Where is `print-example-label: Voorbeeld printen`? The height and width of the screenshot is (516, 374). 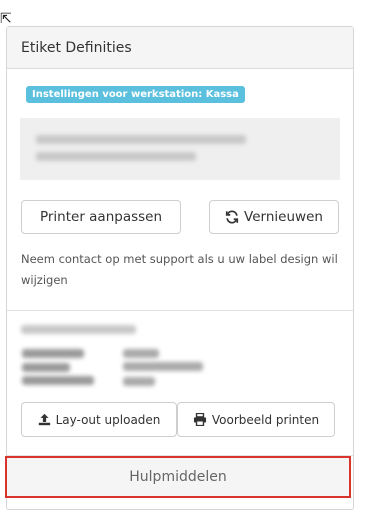
print-example-label: Voorbeeld printen is located at coordinates (265, 419).